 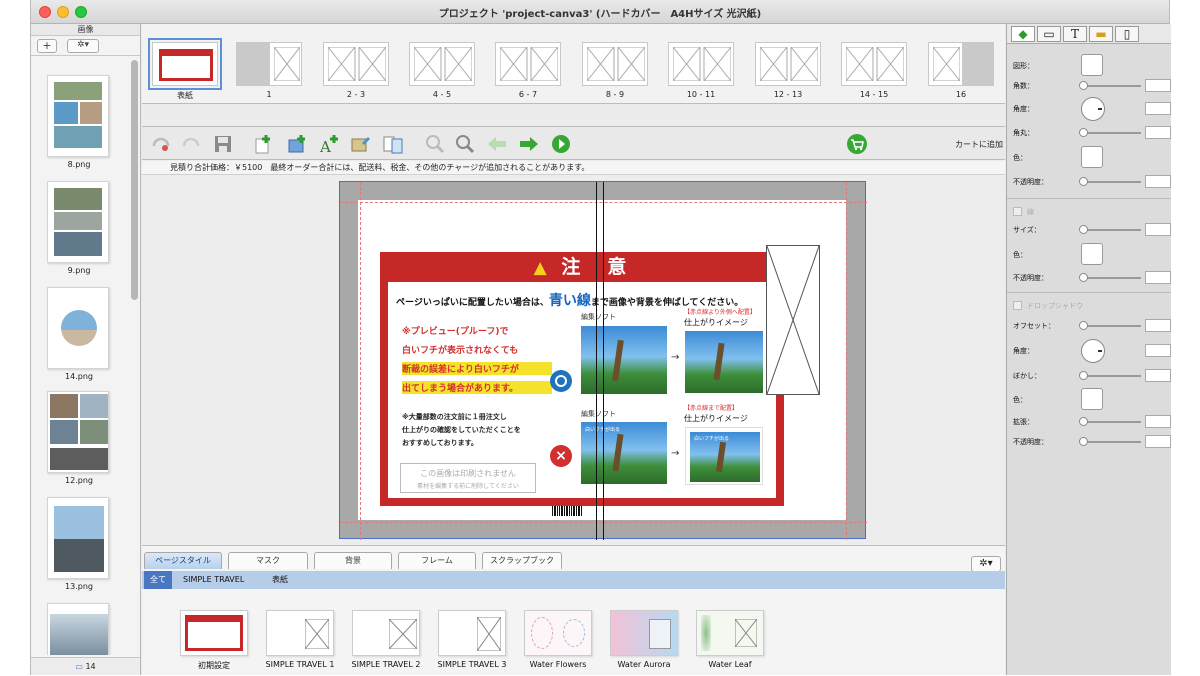 I want to click on shape-tab: ◆, so click(x=1023, y=34).